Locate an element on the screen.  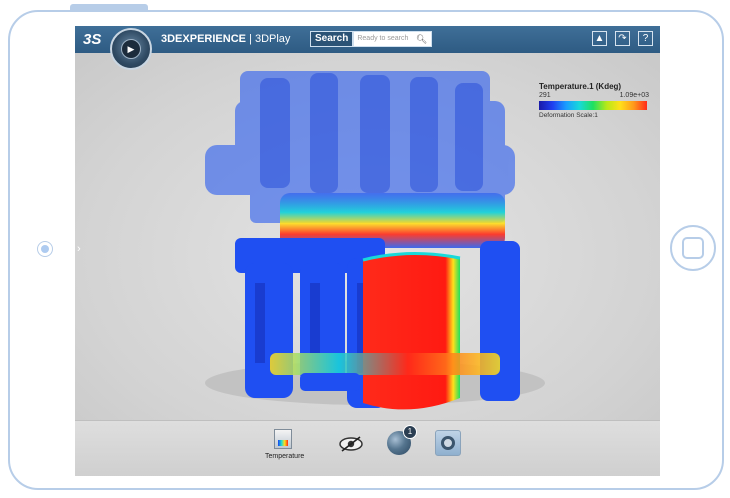
legend-title: Temperature.1 (Kdeg) is located at coordinates (580, 86).